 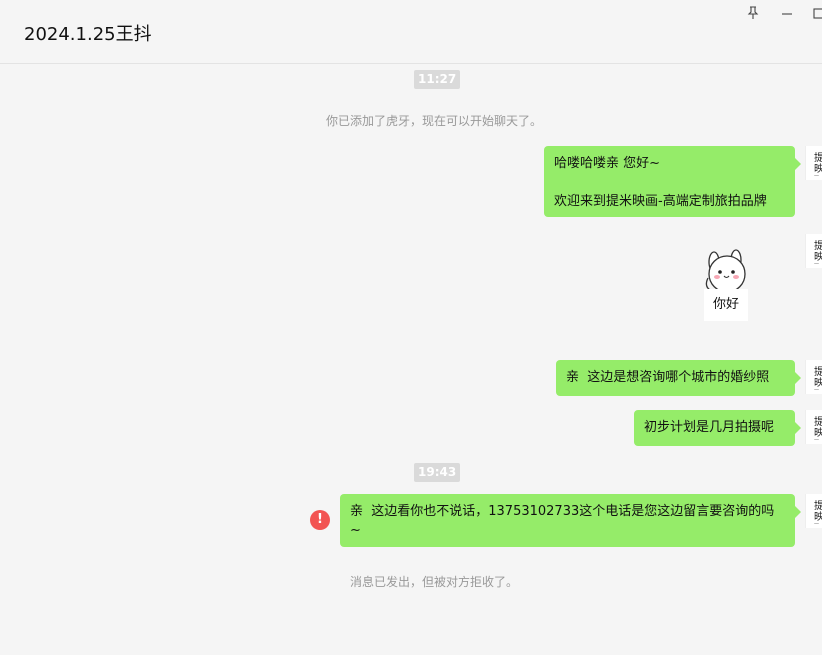 I want to click on maximize-icon, so click(x=817, y=13).